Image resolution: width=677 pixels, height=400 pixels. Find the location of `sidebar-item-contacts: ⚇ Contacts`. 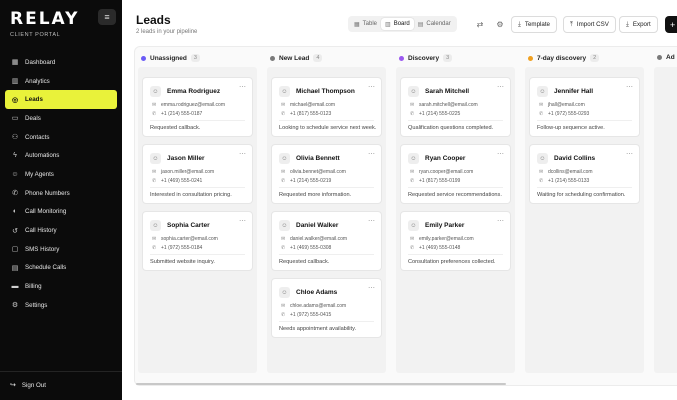

sidebar-item-contacts: ⚇ Contacts is located at coordinates (61, 137).